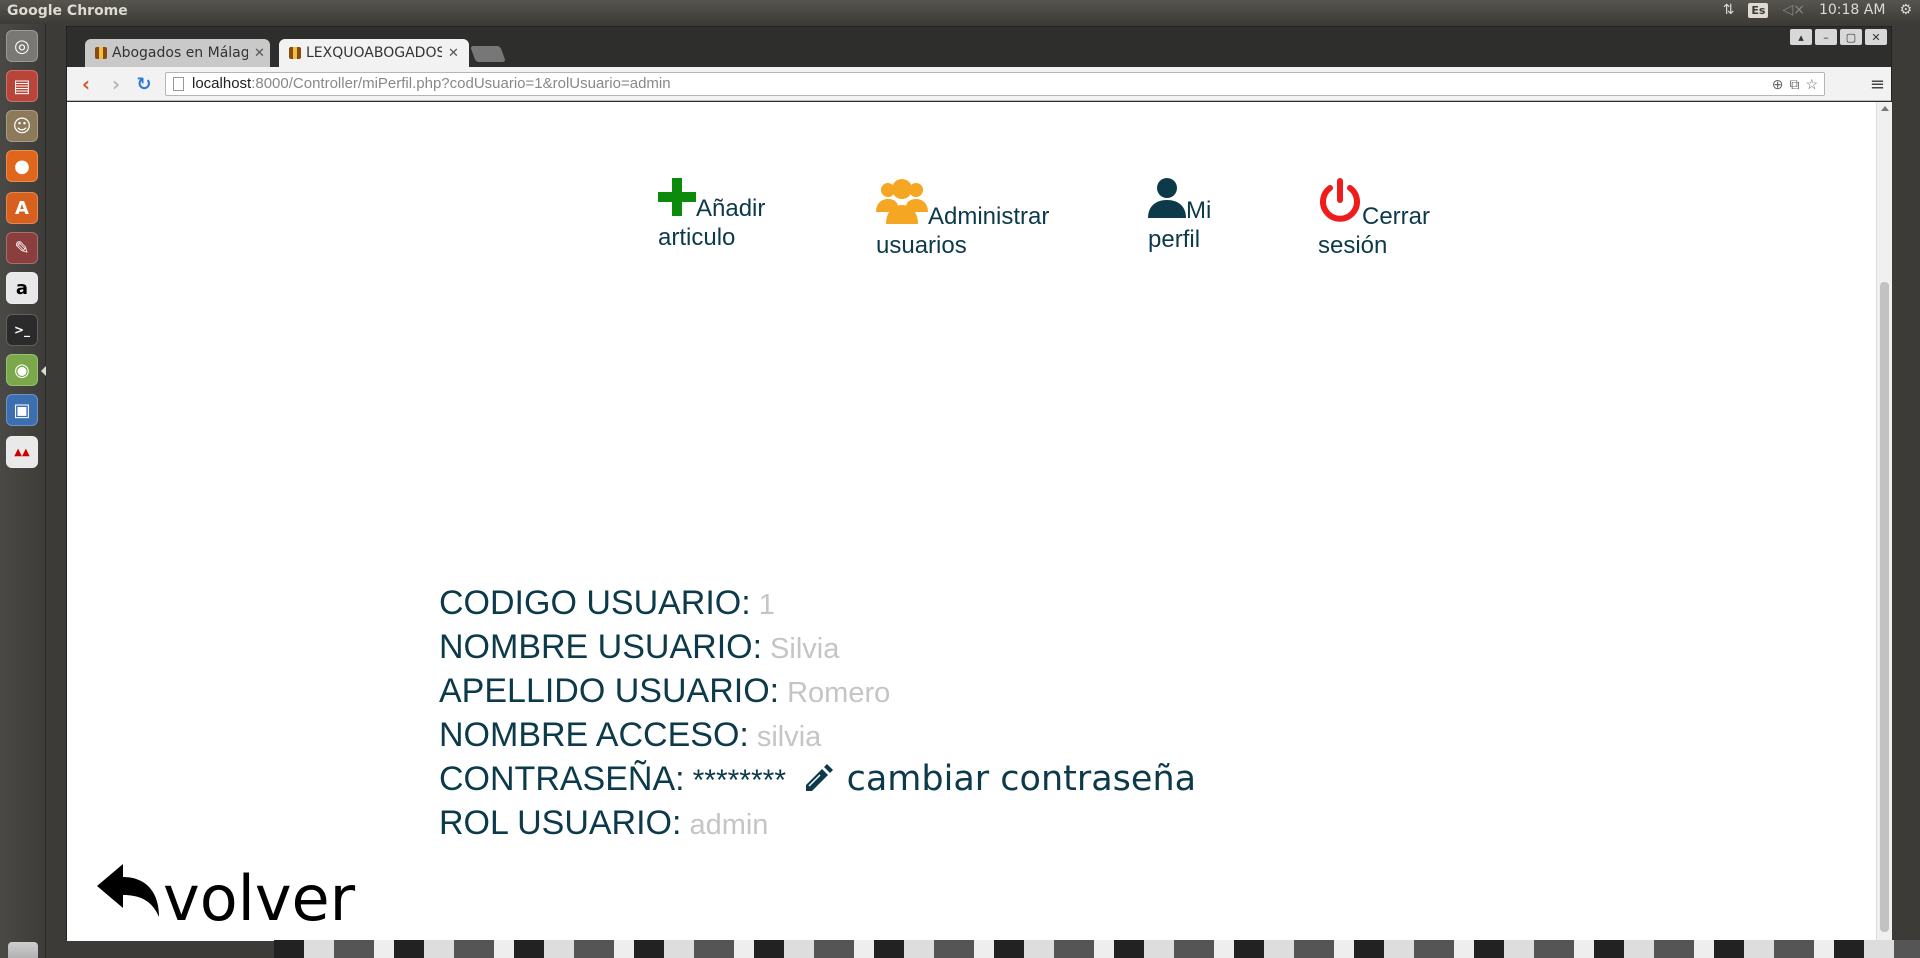  Describe the element at coordinates (731, 208) in the screenshot. I see `nav-add-article-line1: Añadir` at that location.